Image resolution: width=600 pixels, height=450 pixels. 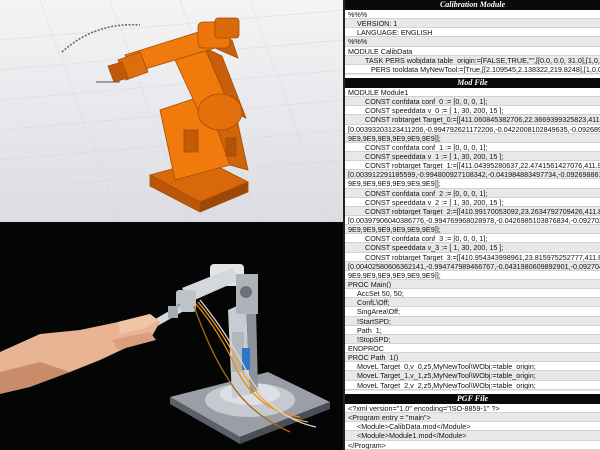 I want to click on code-line: MODULE CalibData, so click(x=472, y=51).